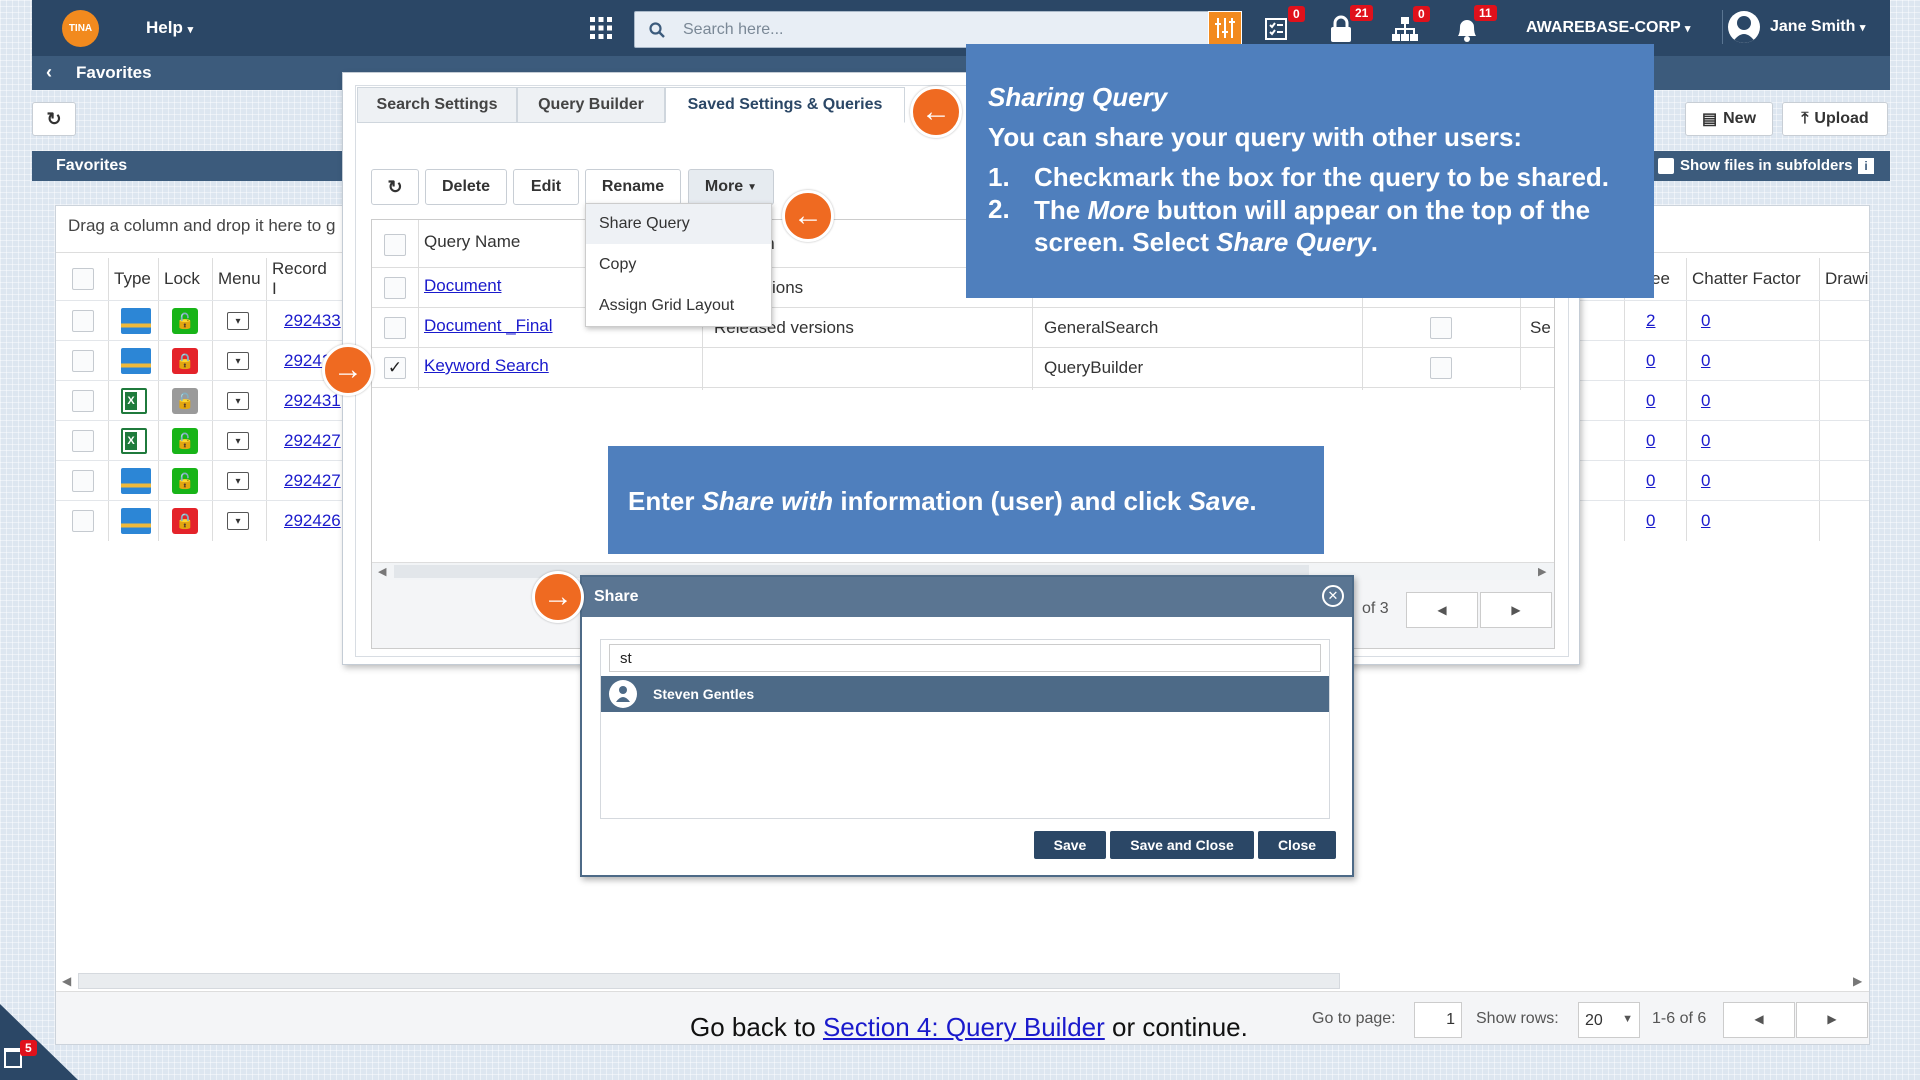  What do you see at coordinates (169, 28) in the screenshot?
I see `help-menu: Help ▾` at bounding box center [169, 28].